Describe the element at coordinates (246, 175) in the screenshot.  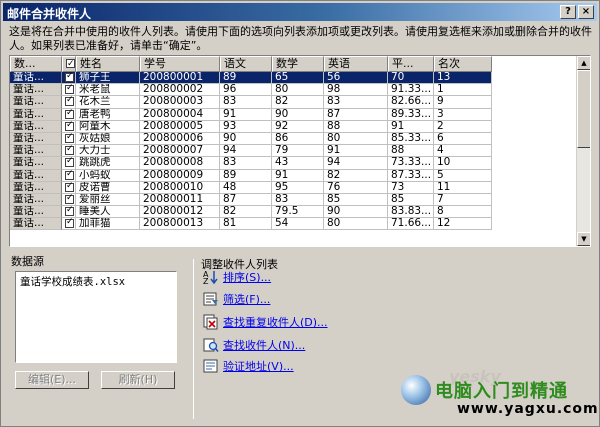
I see `table-cell: 89` at that location.